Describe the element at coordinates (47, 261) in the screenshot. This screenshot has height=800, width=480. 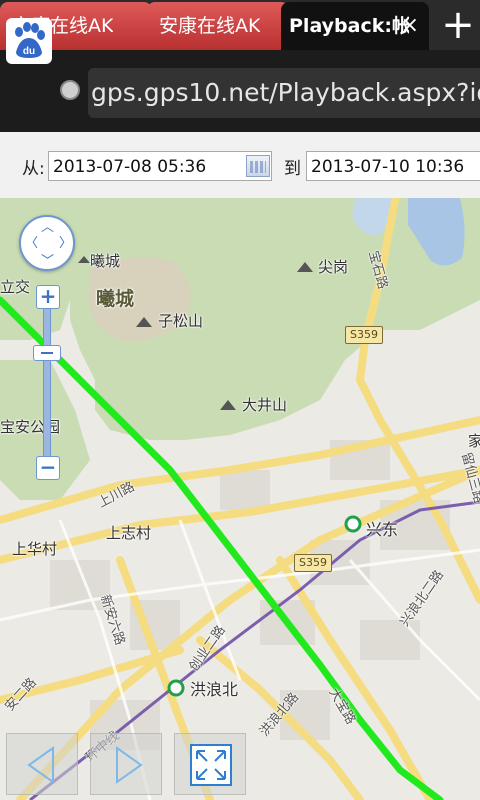
I see `pan-down-icon: ﹀` at that location.